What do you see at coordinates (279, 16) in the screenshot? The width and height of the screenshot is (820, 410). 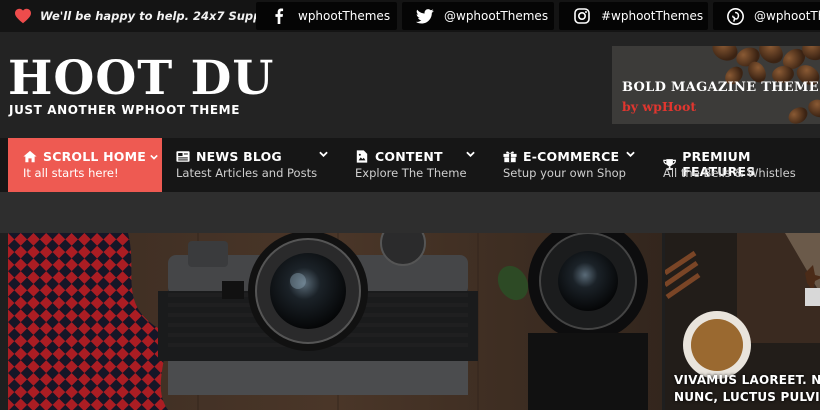 I see `facebook-icon` at bounding box center [279, 16].